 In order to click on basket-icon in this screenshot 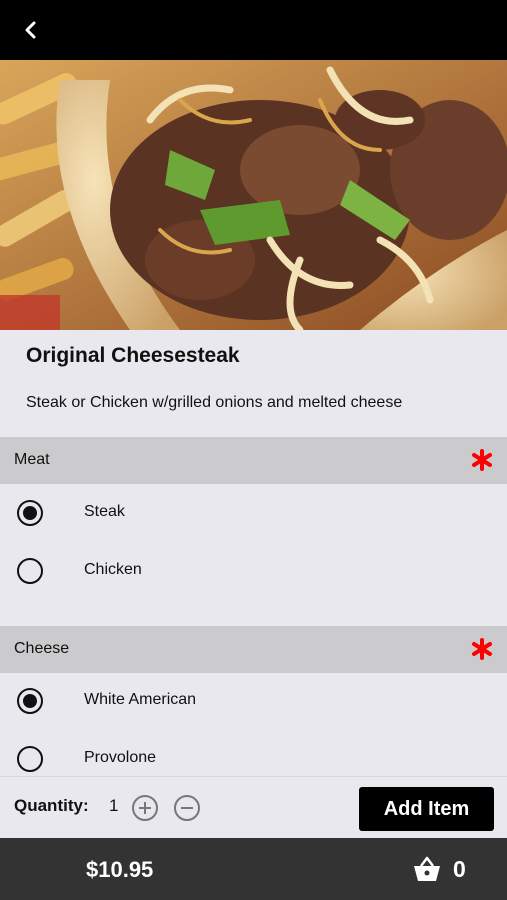, I will do `click(427, 869)`.